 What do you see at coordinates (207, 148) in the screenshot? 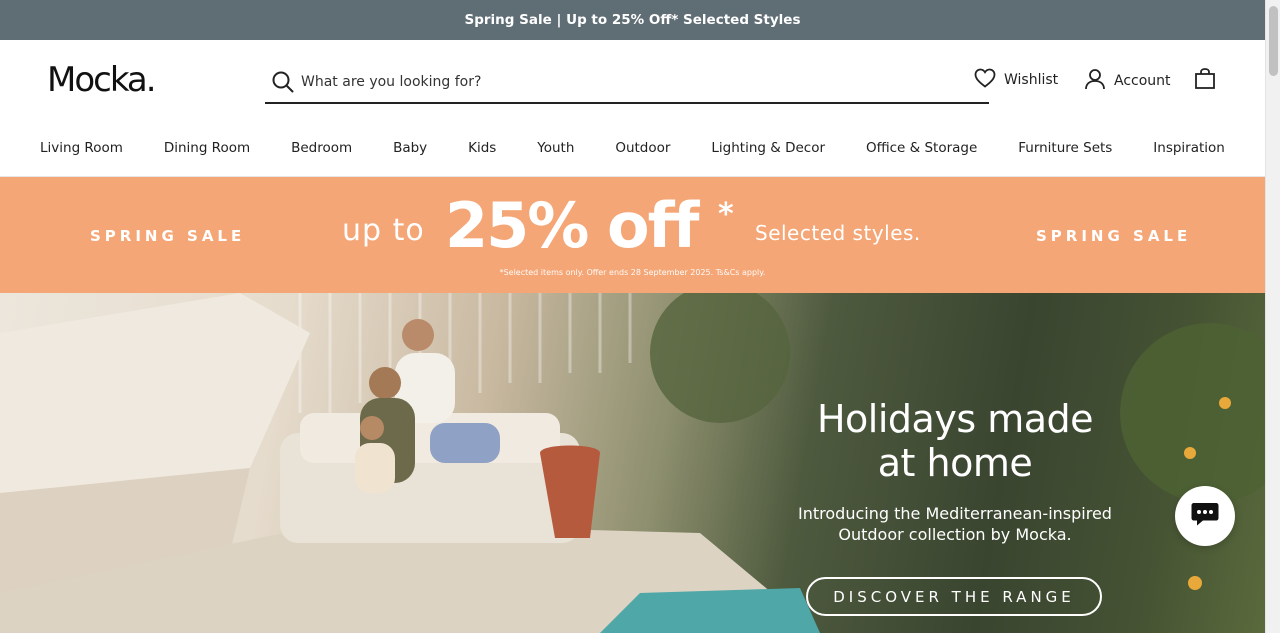
I see `nav-item-dining-room: Dining Room` at bounding box center [207, 148].